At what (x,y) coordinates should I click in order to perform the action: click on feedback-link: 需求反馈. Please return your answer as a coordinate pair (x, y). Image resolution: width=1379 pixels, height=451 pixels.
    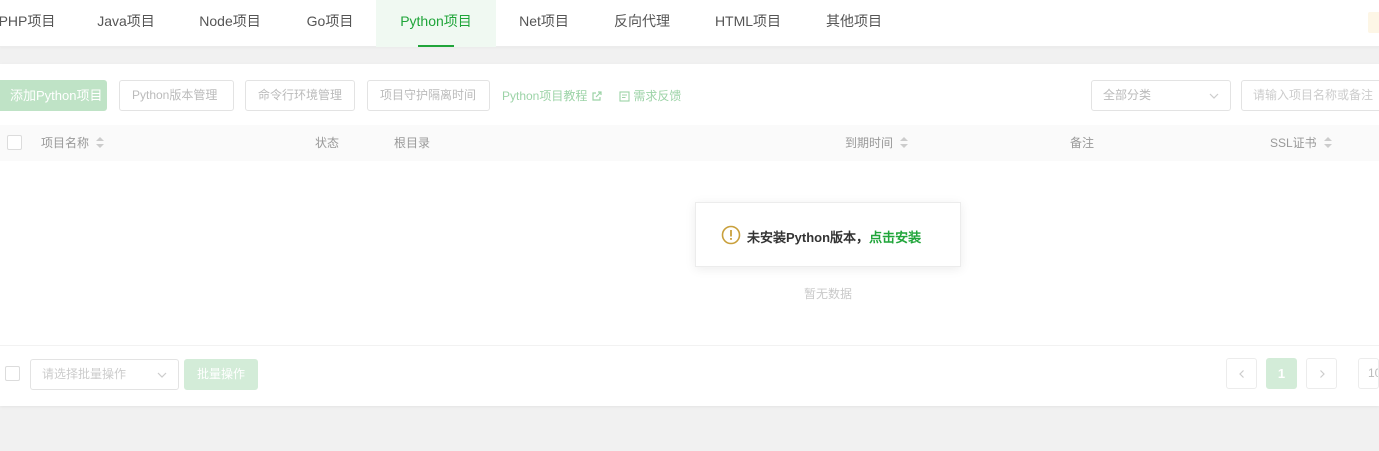
    Looking at the image, I should click on (650, 96).